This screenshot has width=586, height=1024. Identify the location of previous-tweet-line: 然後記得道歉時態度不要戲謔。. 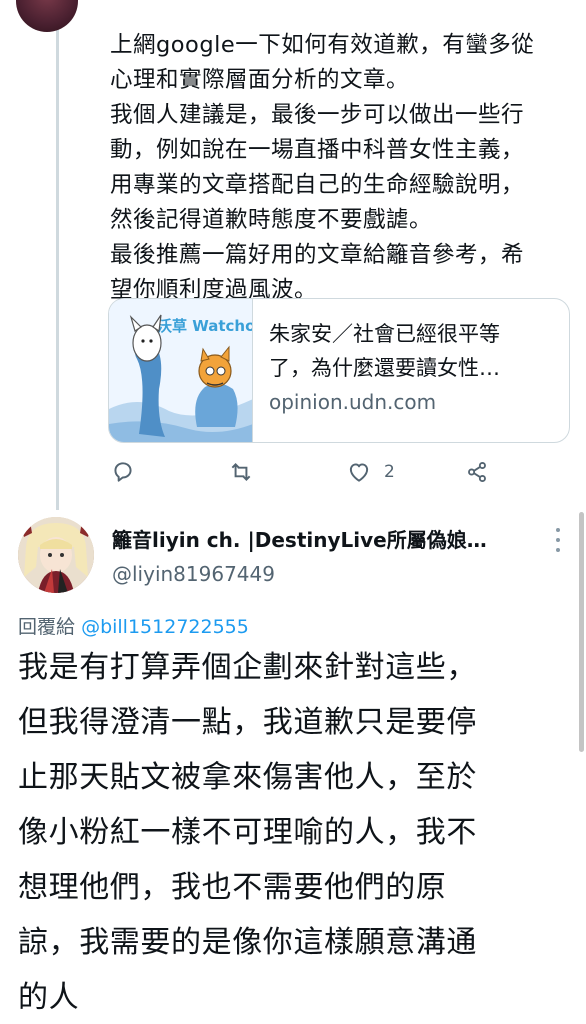
(271, 220).